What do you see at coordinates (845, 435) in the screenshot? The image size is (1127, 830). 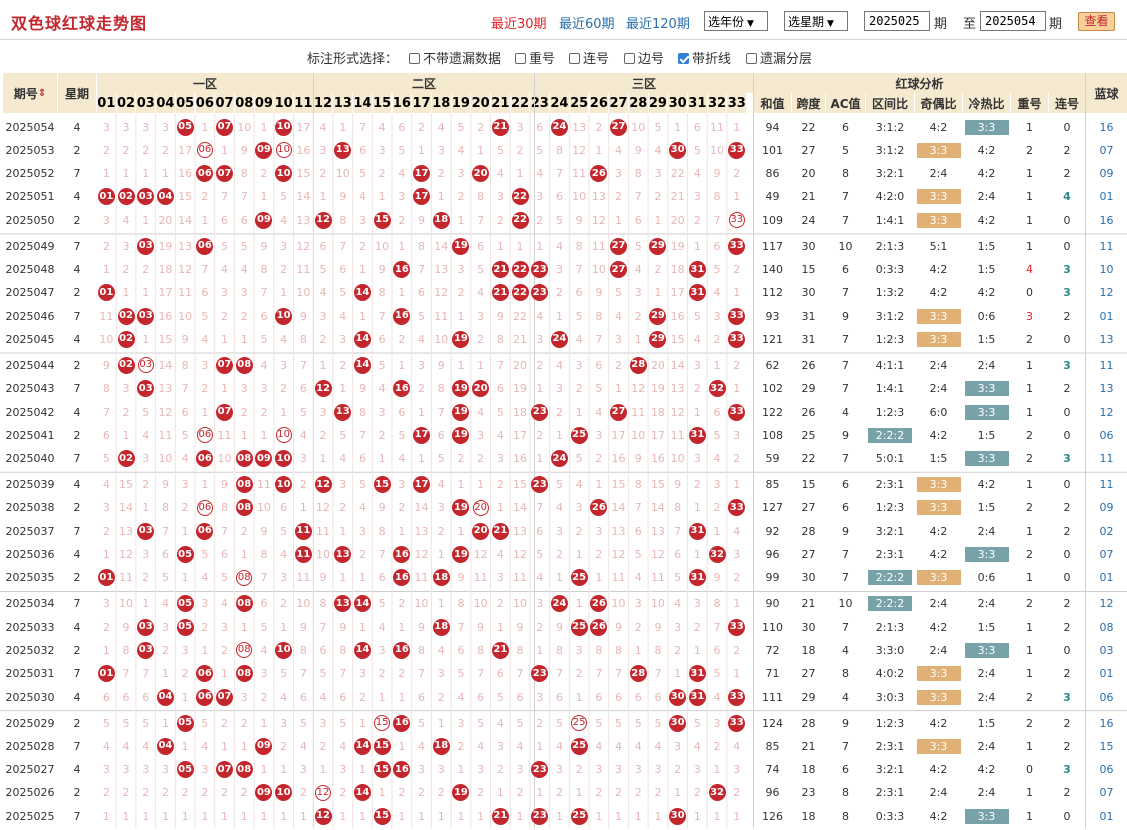 I see `analysis-cell: 9` at bounding box center [845, 435].